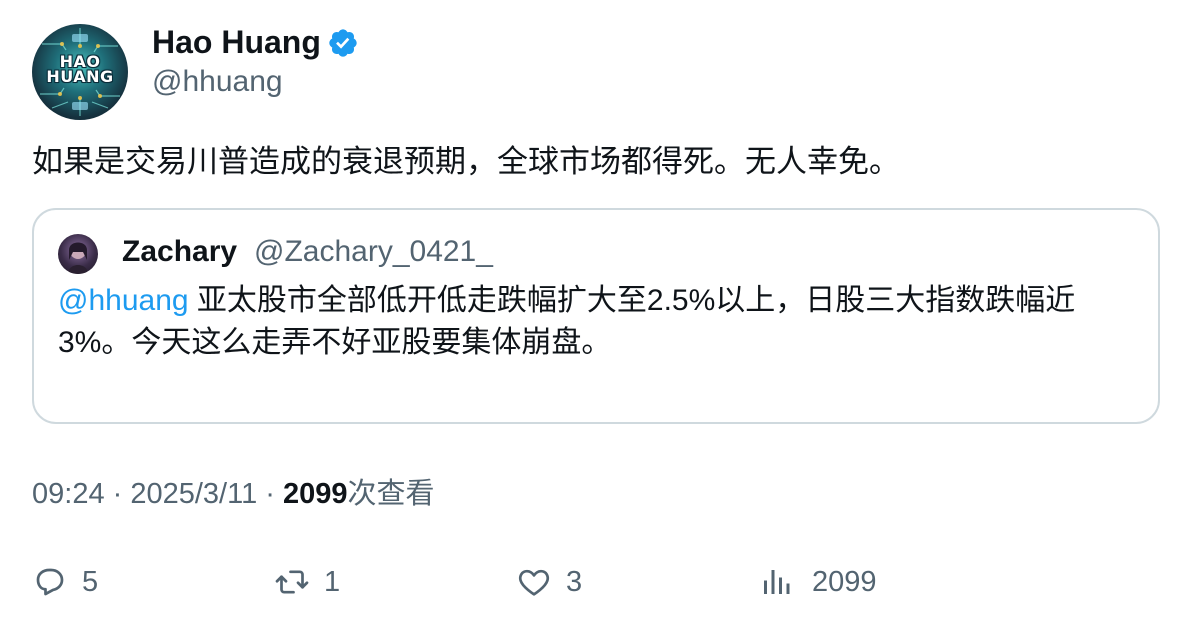  I want to click on views-button: 2099, so click(817, 582).